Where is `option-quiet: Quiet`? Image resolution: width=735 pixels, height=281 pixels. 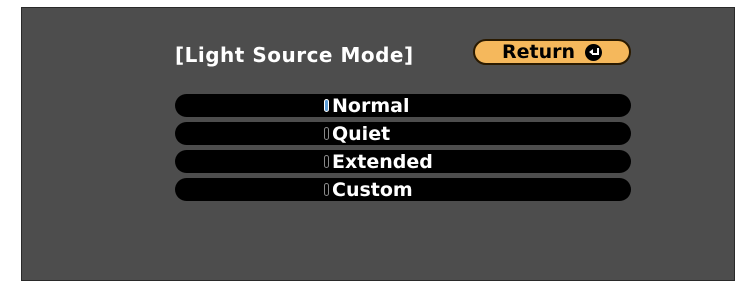
option-quiet: Quiet is located at coordinates (403, 133).